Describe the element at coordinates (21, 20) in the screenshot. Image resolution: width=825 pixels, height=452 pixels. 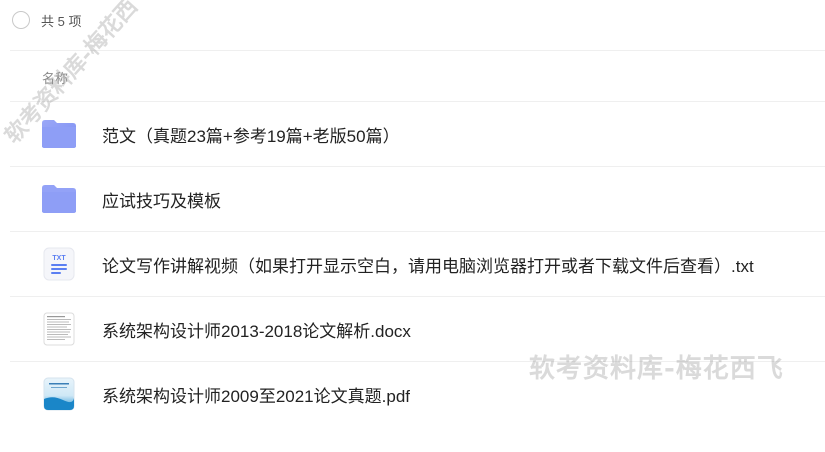
I see `select-all-checkbox` at that location.